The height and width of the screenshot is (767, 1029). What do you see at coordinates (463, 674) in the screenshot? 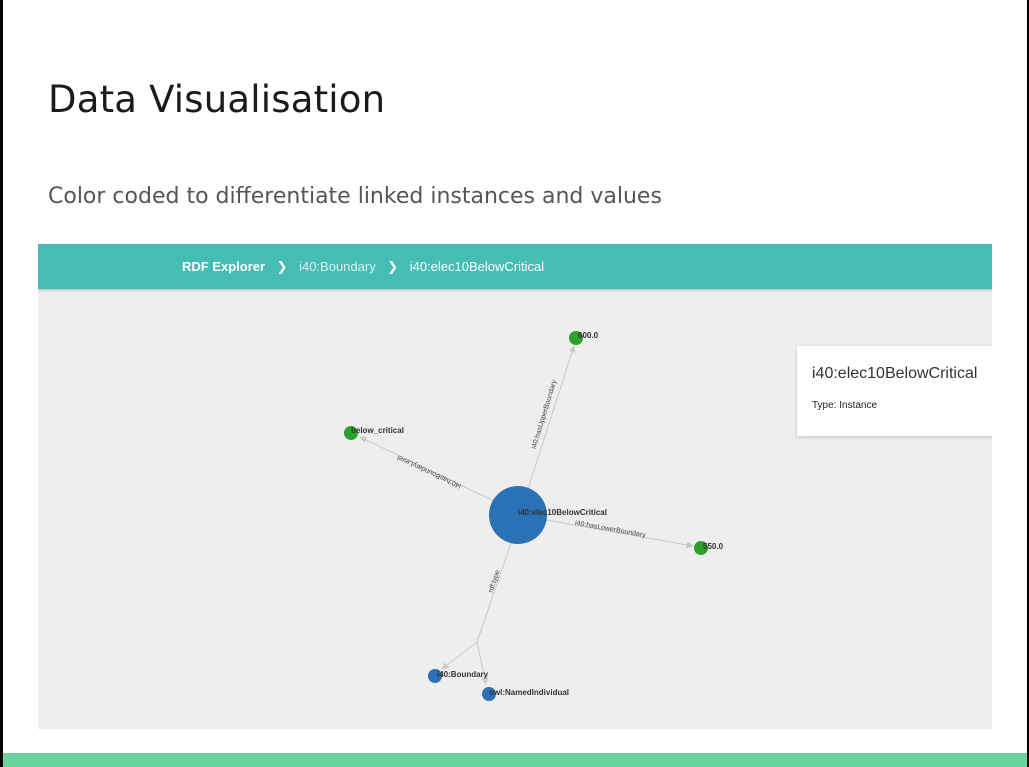
I see `node-label-boundary: i40:Boundary` at bounding box center [463, 674].